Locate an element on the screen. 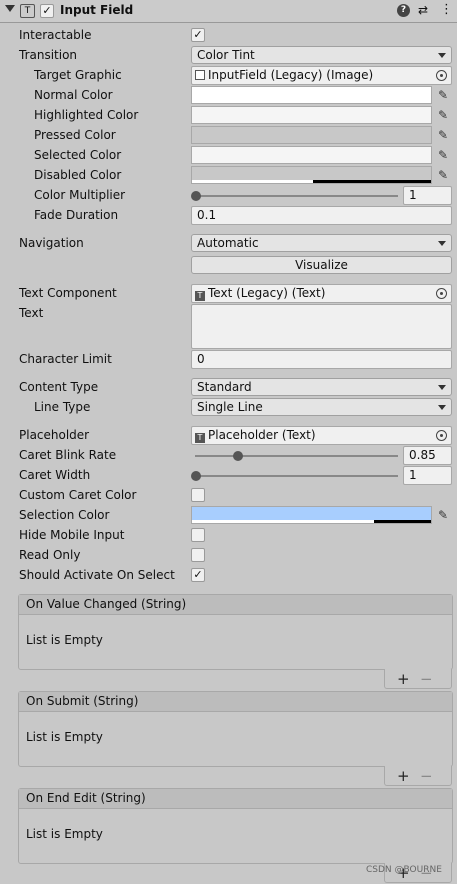 The width and height of the screenshot is (457, 884). text-component-field: T Text (Legacy) (Text) is located at coordinates (321, 293).